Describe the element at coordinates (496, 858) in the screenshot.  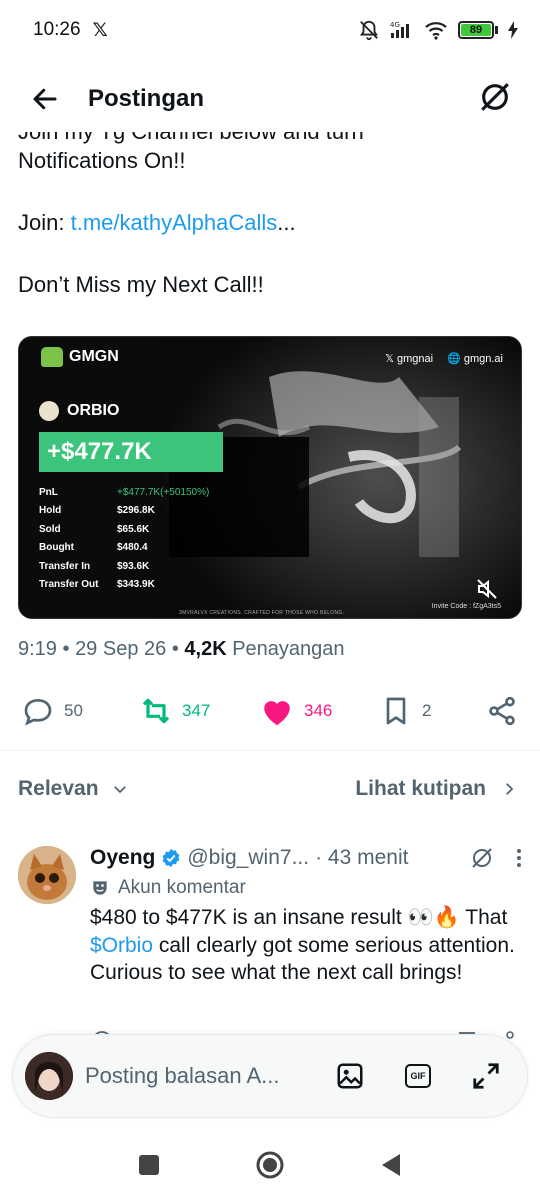
I see `reply-tools` at that location.